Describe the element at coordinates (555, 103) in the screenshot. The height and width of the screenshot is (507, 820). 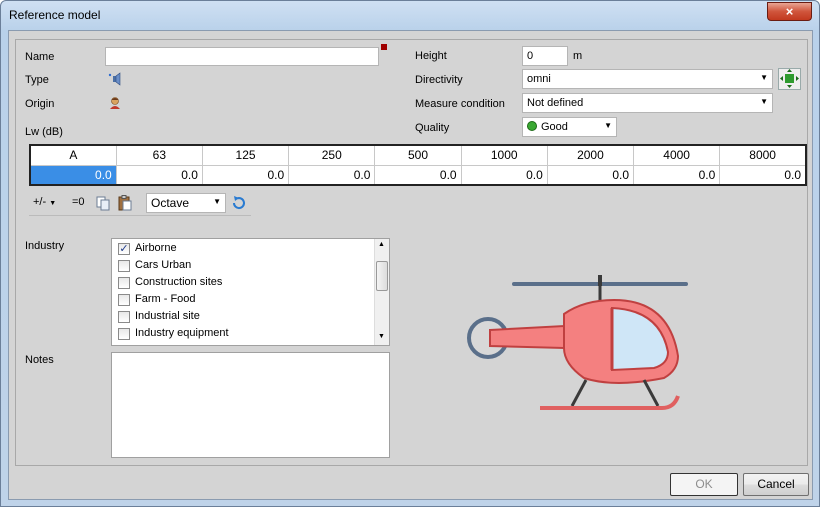
I see `measure-condition-value: Not defined` at that location.